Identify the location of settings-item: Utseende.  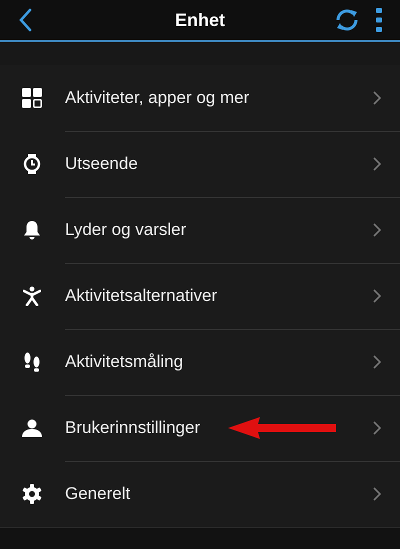
(200, 164).